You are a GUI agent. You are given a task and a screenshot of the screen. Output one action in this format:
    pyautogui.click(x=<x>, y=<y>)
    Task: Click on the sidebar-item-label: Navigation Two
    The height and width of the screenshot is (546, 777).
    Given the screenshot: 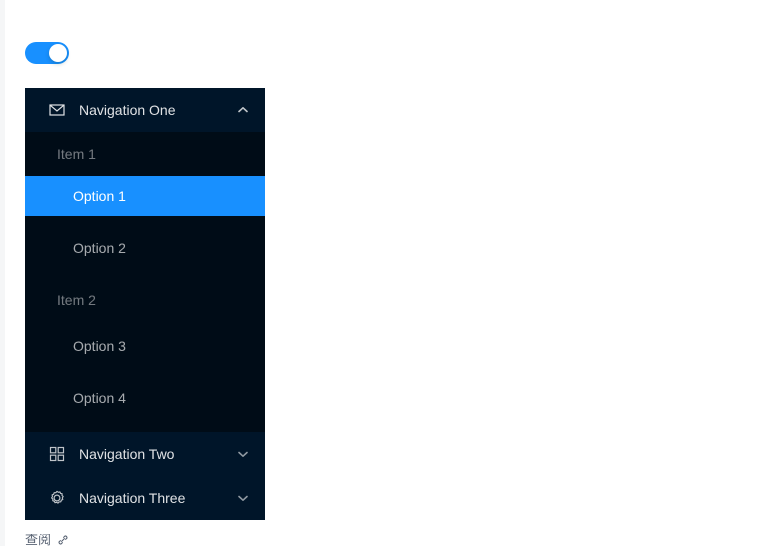 What is the action you would take?
    pyautogui.click(x=127, y=454)
    